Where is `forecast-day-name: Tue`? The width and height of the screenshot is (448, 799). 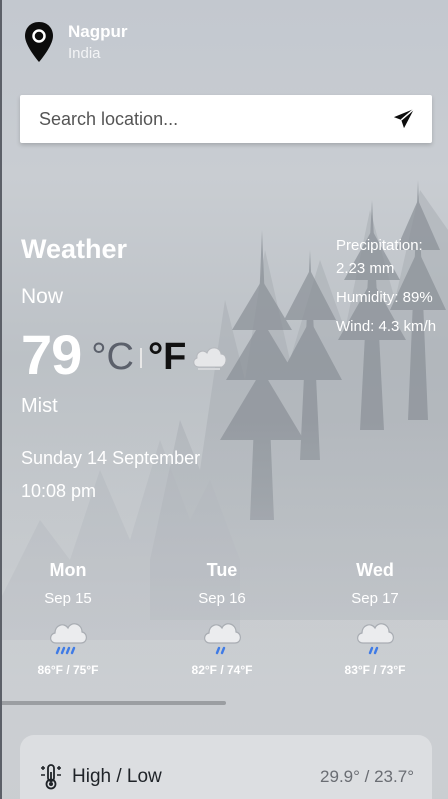
forecast-day-name: Tue is located at coordinates (222, 570).